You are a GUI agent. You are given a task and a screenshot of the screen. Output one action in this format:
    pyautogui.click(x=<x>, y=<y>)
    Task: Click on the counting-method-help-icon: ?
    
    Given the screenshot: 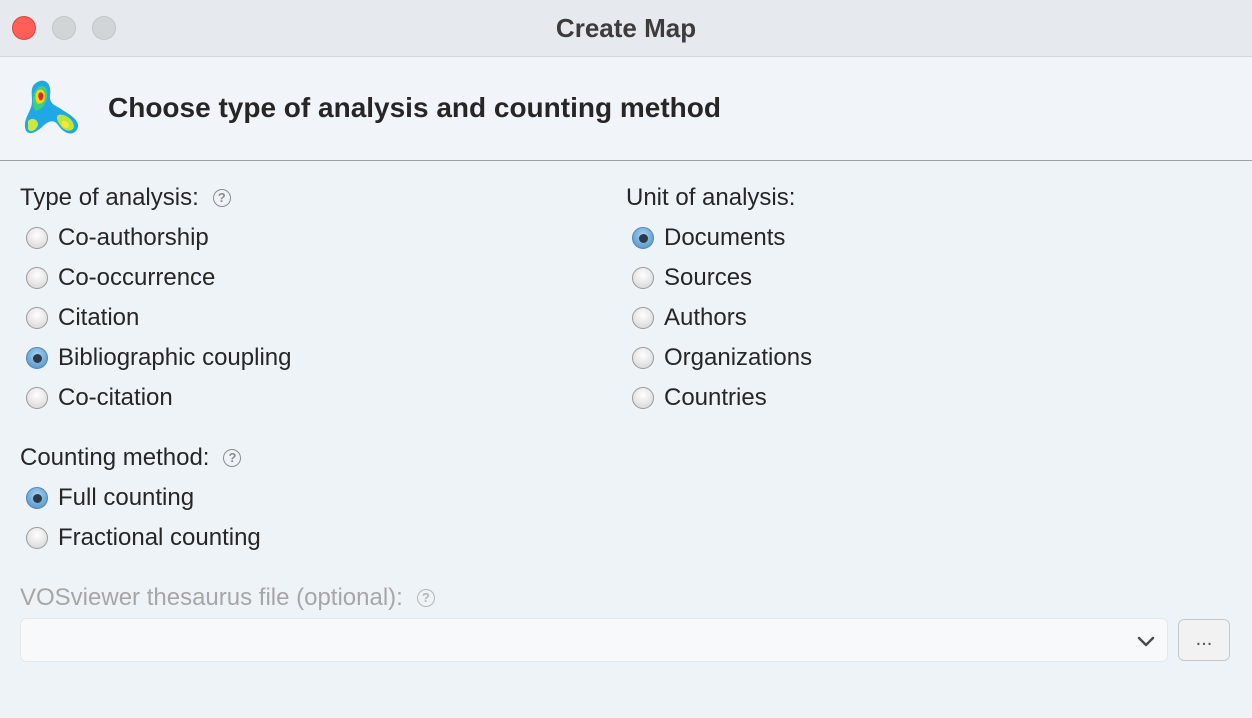 What is the action you would take?
    pyautogui.click(x=232, y=458)
    